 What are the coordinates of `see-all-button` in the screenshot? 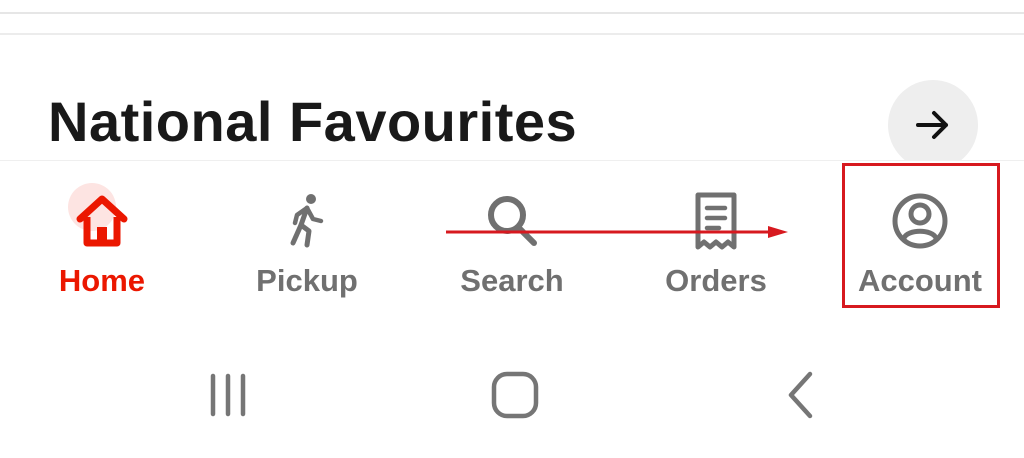 It's located at (933, 125).